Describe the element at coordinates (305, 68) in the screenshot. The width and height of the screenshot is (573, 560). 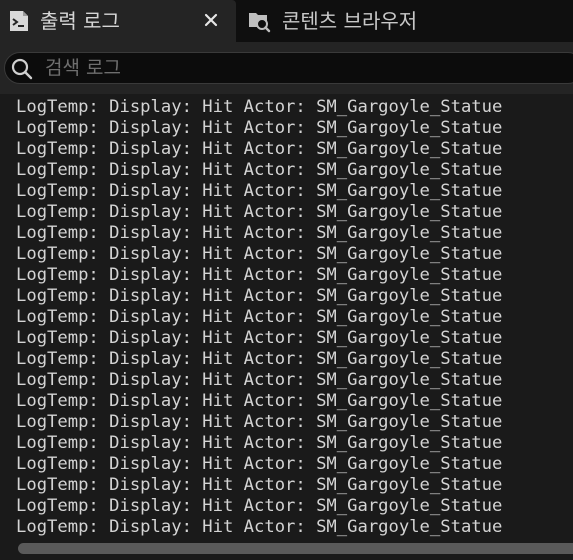
I see `search-input` at that location.